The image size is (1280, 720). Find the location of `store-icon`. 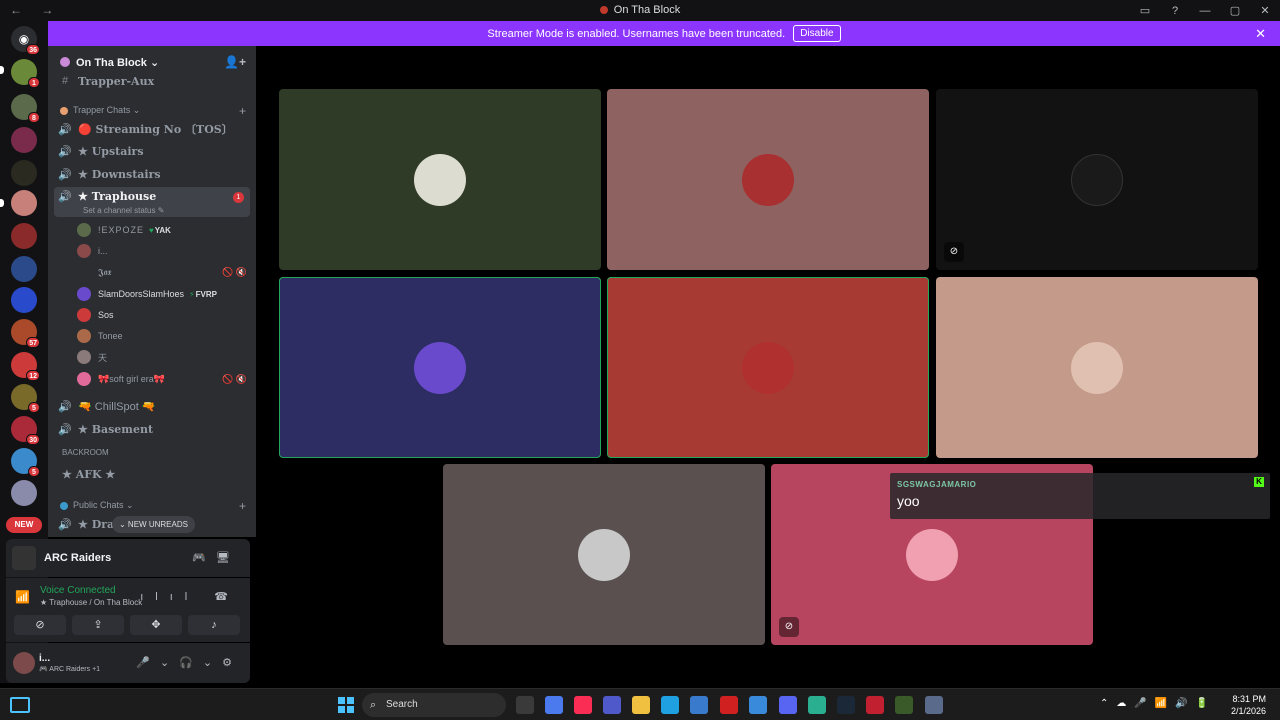

store-icon is located at coordinates (699, 705).